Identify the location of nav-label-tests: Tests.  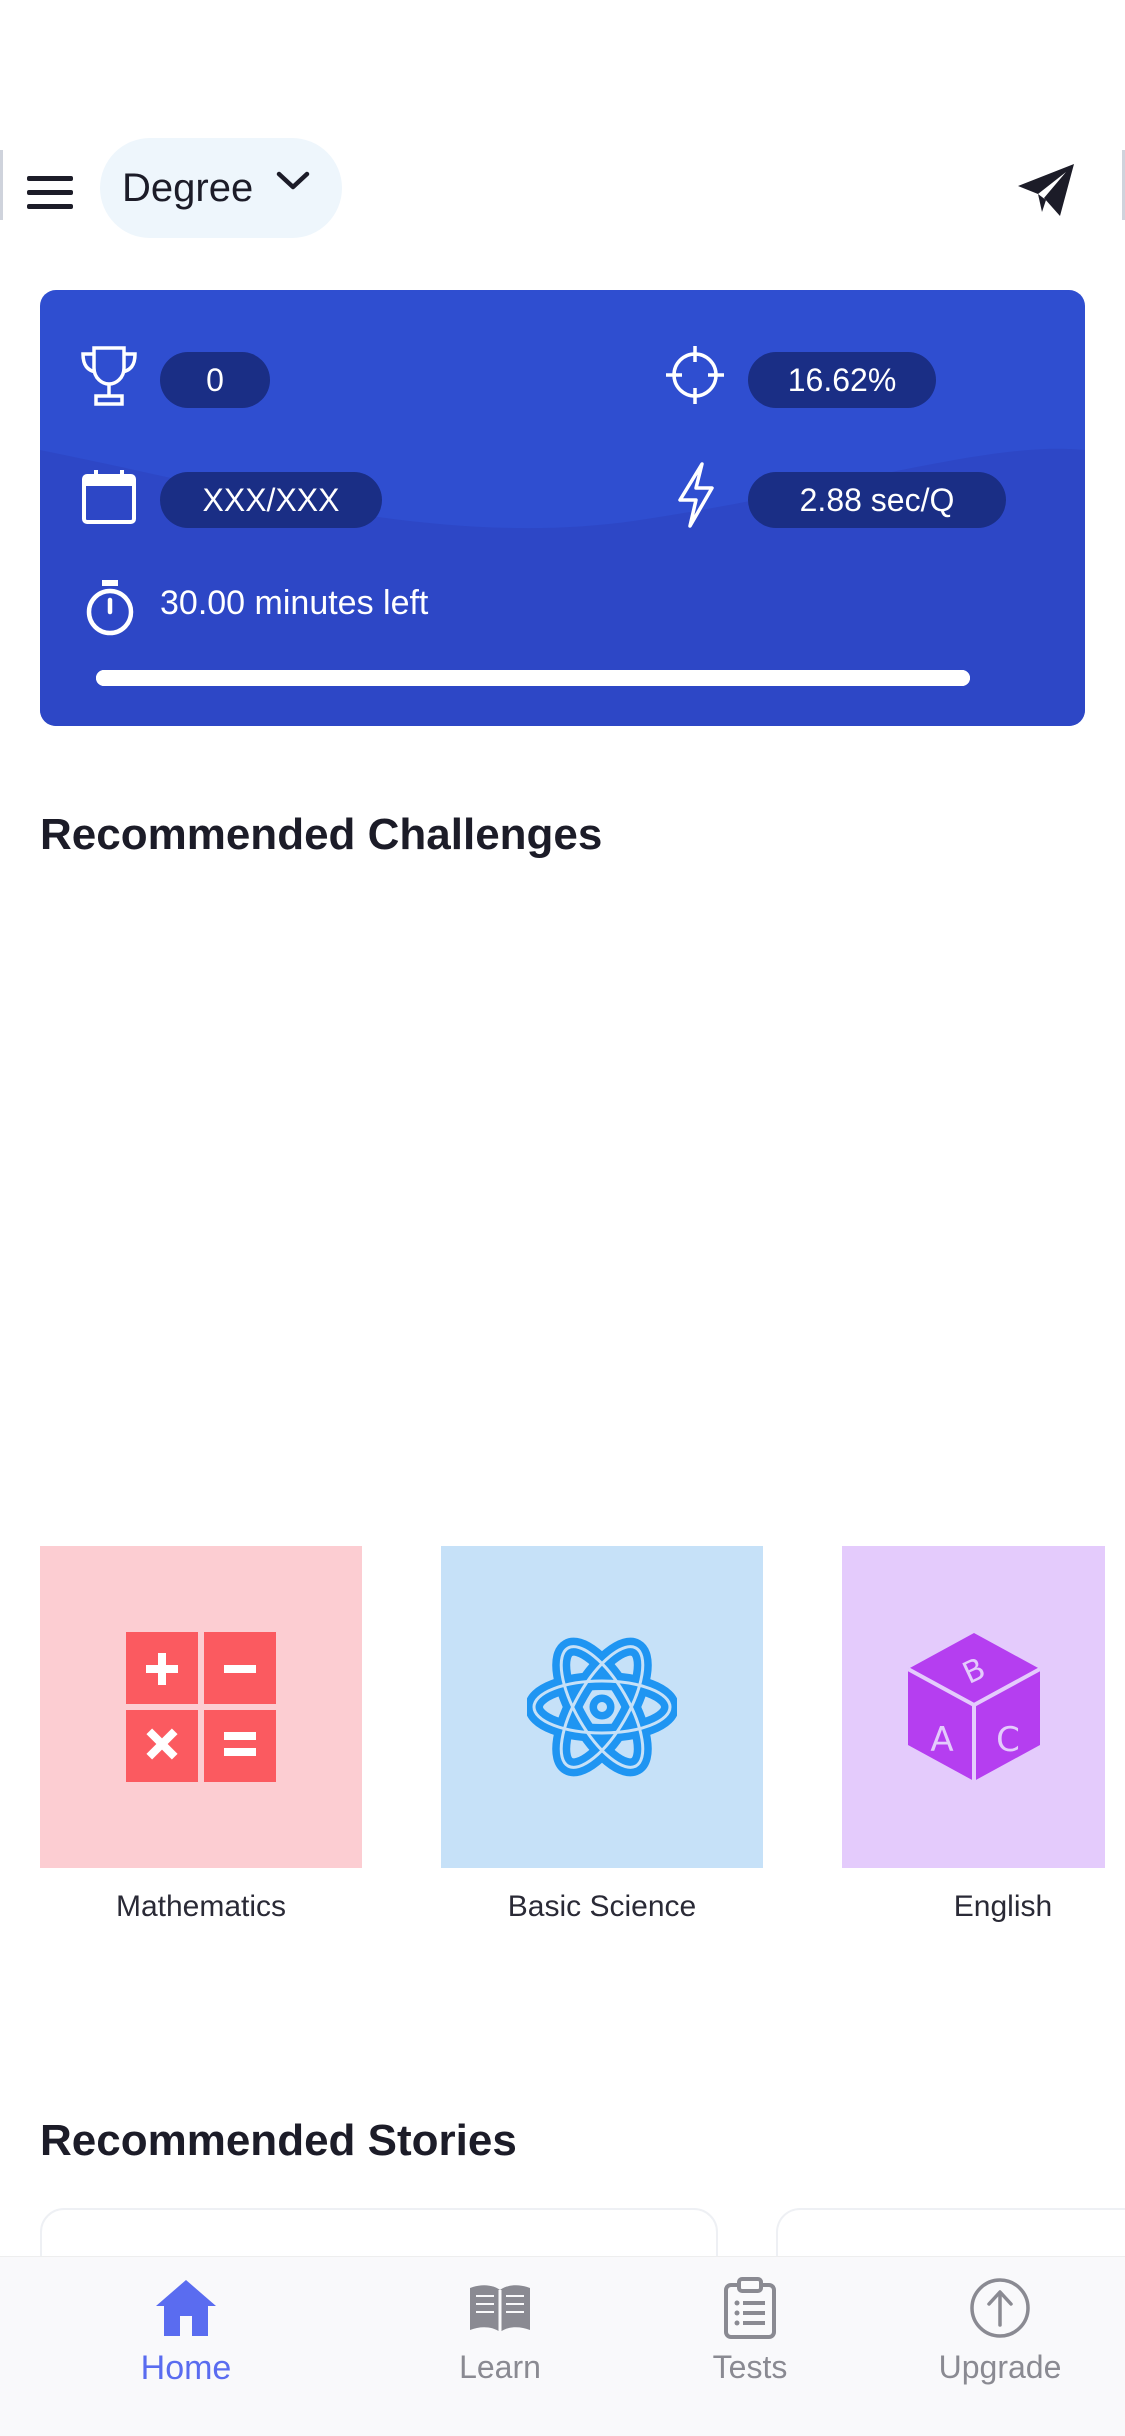
(750, 2367).